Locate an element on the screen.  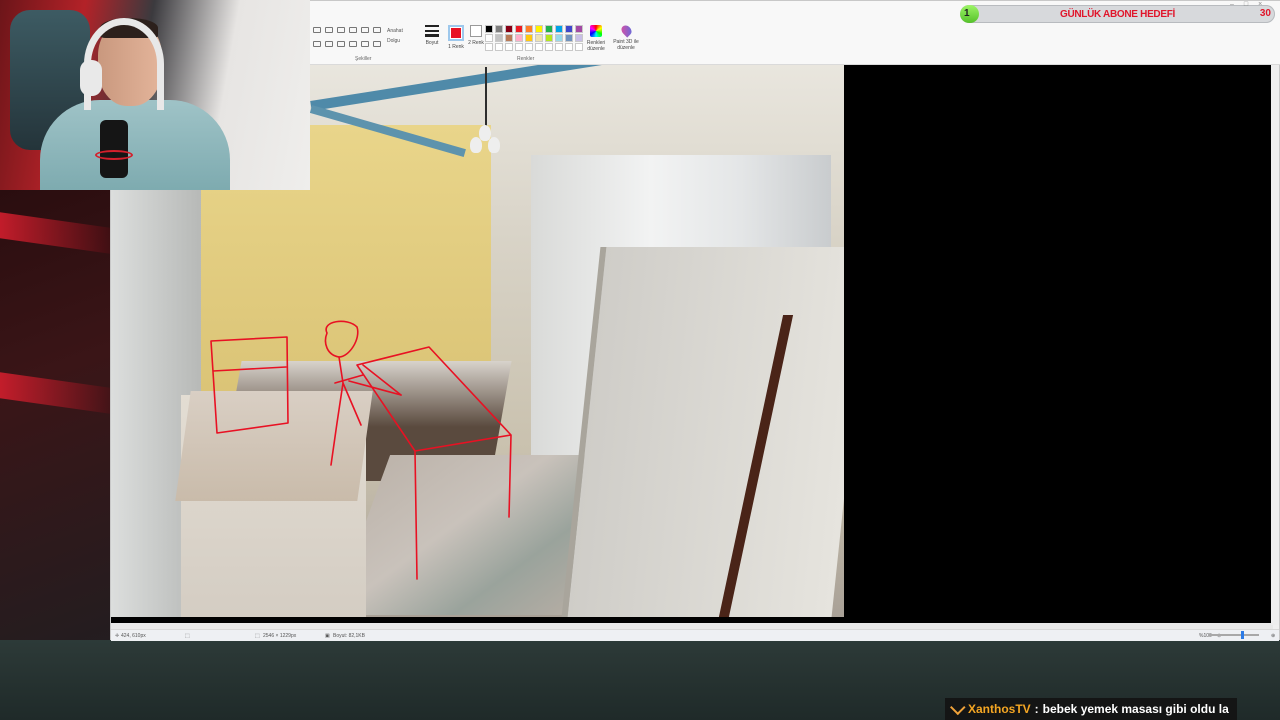
color2-button: 2 Renk is located at coordinates (476, 35).